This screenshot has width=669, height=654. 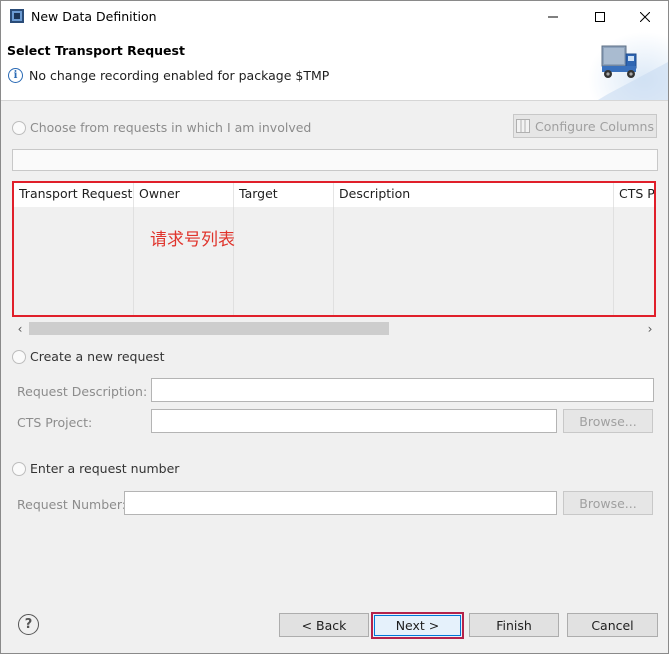 What do you see at coordinates (55, 422) in the screenshot?
I see `cts-project-label: CTS Project:` at bounding box center [55, 422].